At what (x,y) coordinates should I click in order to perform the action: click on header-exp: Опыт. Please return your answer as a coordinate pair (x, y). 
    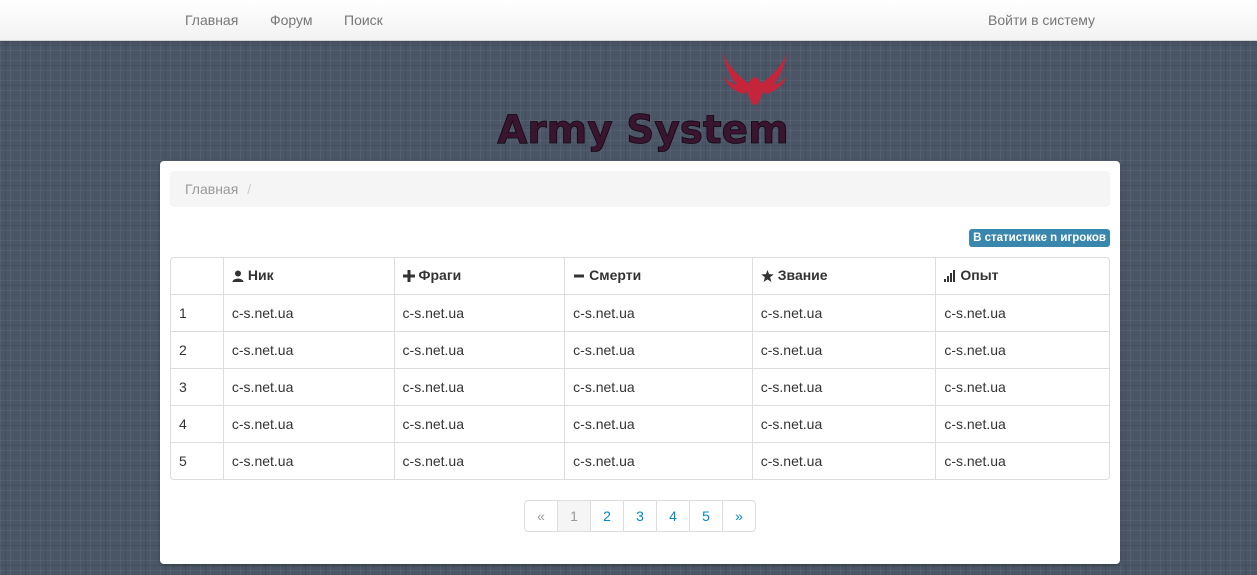
    Looking at the image, I should click on (1022, 276).